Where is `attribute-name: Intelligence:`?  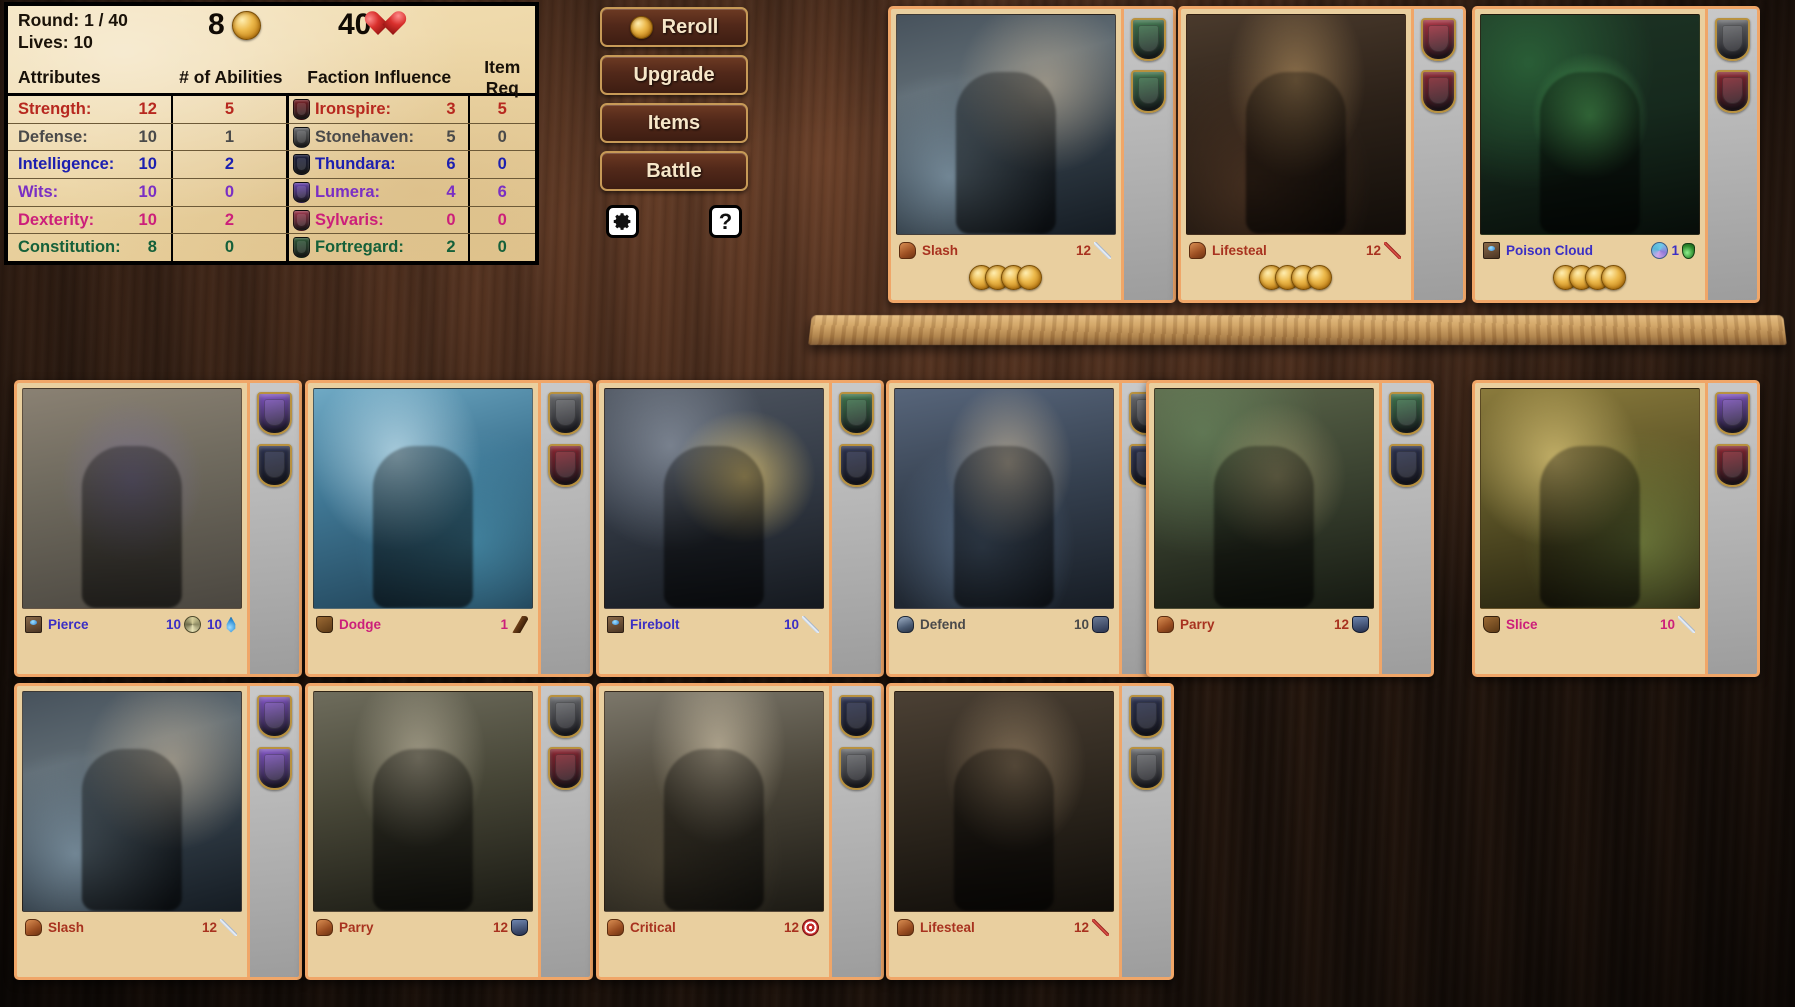 attribute-name: Intelligence: is located at coordinates (66, 164).